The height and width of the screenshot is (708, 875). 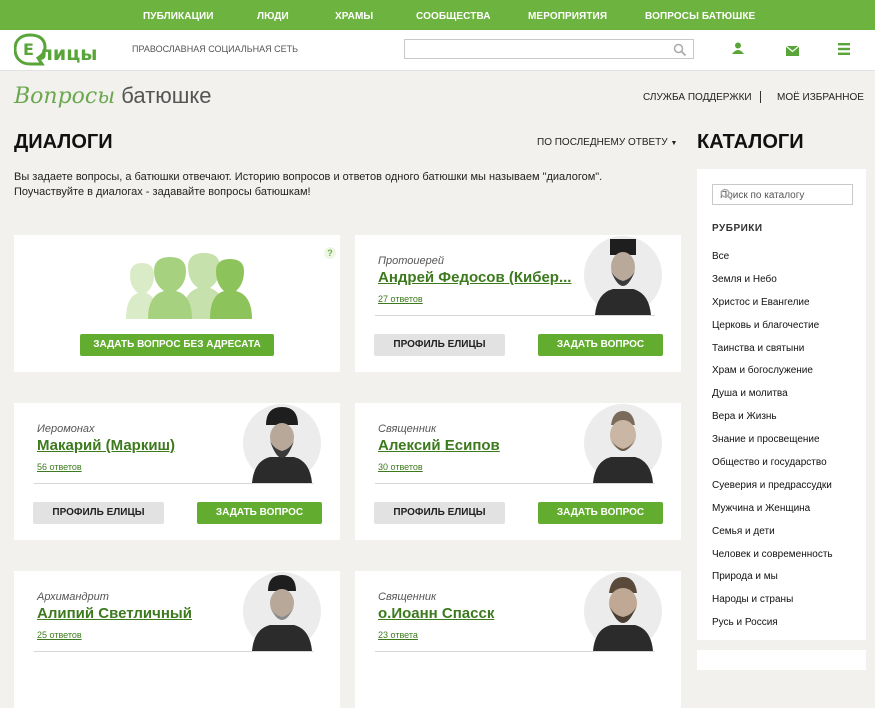 I want to click on rubric-item: Христос и Евангелие, so click(x=772, y=308).